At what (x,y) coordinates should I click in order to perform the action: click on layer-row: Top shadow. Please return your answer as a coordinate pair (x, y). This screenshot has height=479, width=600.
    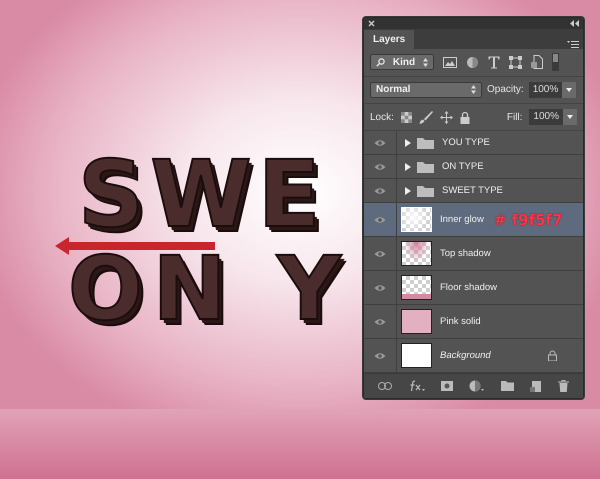
    Looking at the image, I should click on (473, 254).